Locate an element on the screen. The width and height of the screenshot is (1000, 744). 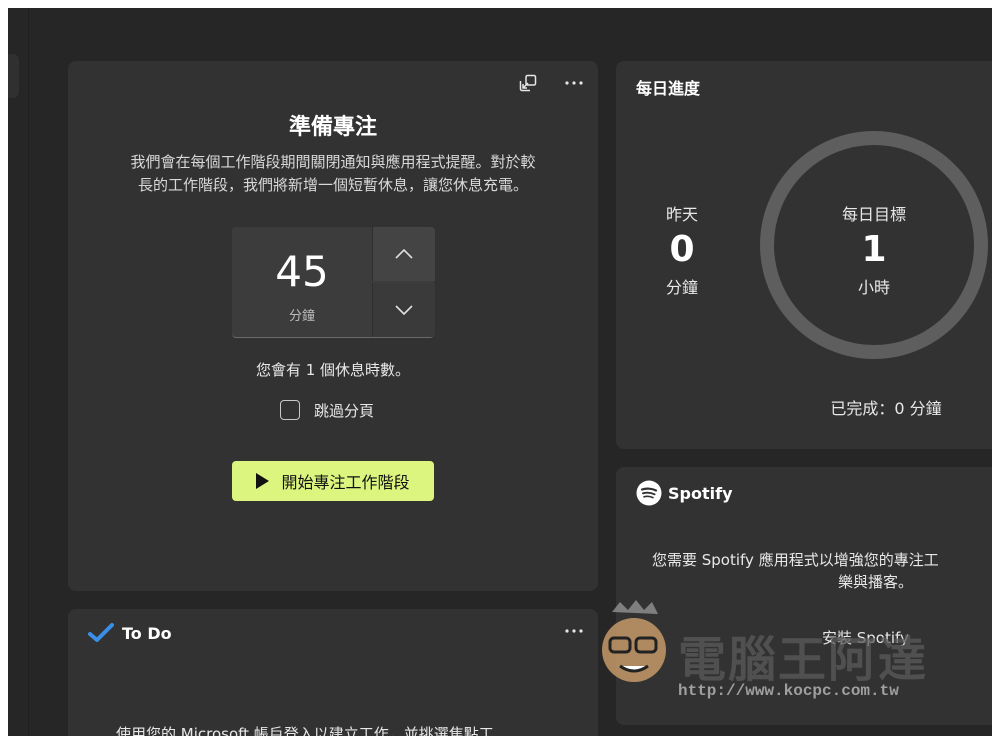
spotify-message-line1: 您需要 Spotify 應用程式以增強您的專注工 is located at coordinates (795, 560).